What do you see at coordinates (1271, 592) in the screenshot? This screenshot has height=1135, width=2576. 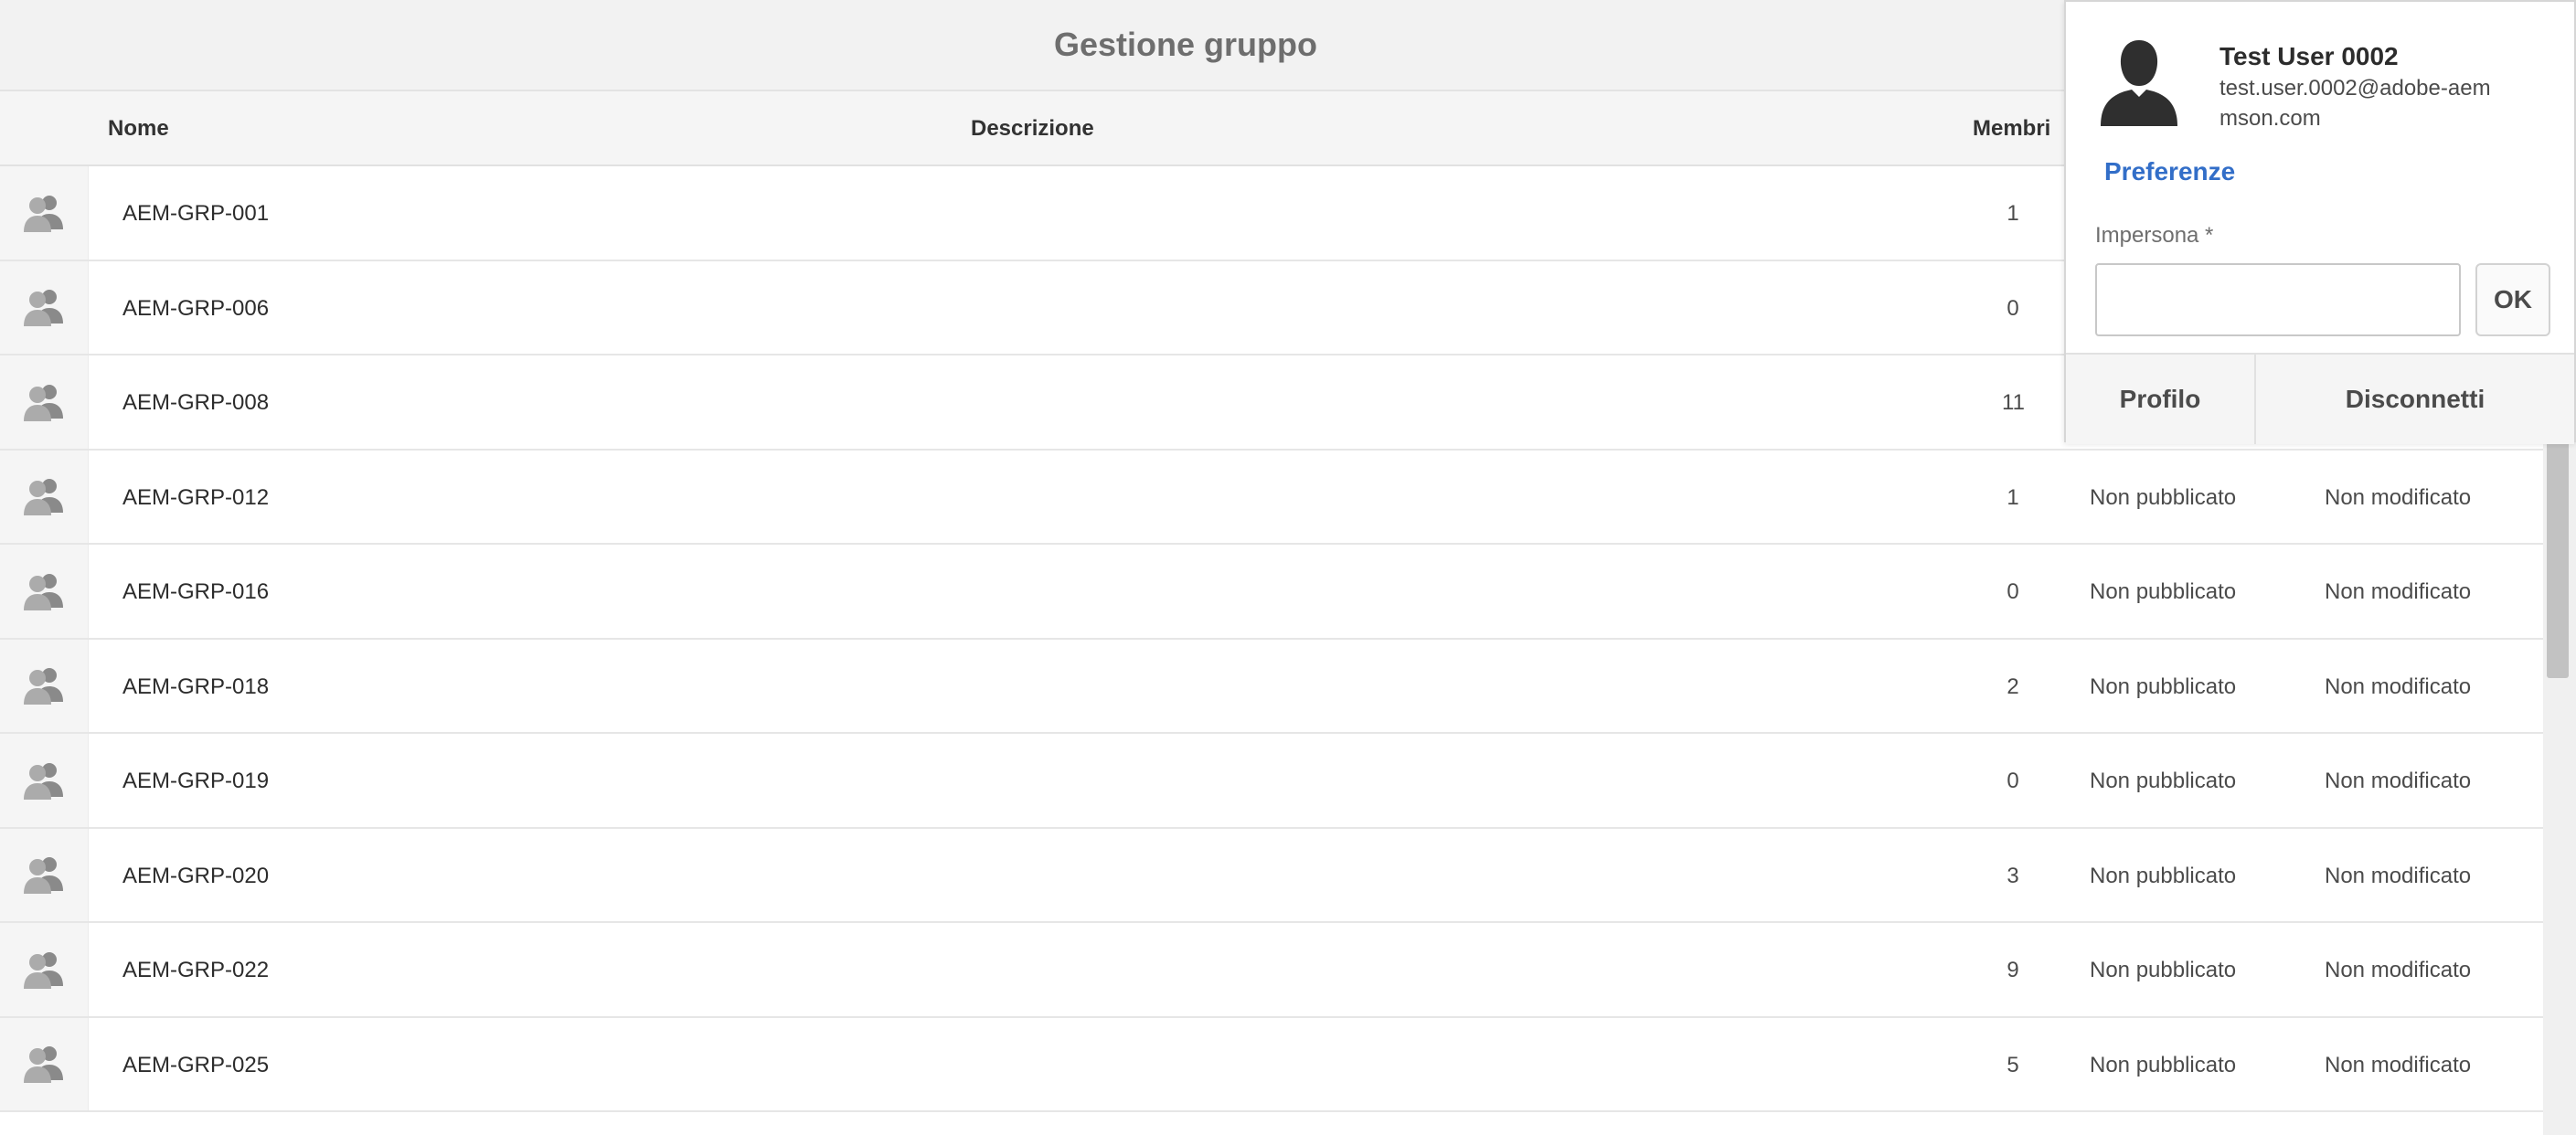 I see `table-row: AEM-GRP-016 0 Non pubblicato Non modificato` at bounding box center [1271, 592].